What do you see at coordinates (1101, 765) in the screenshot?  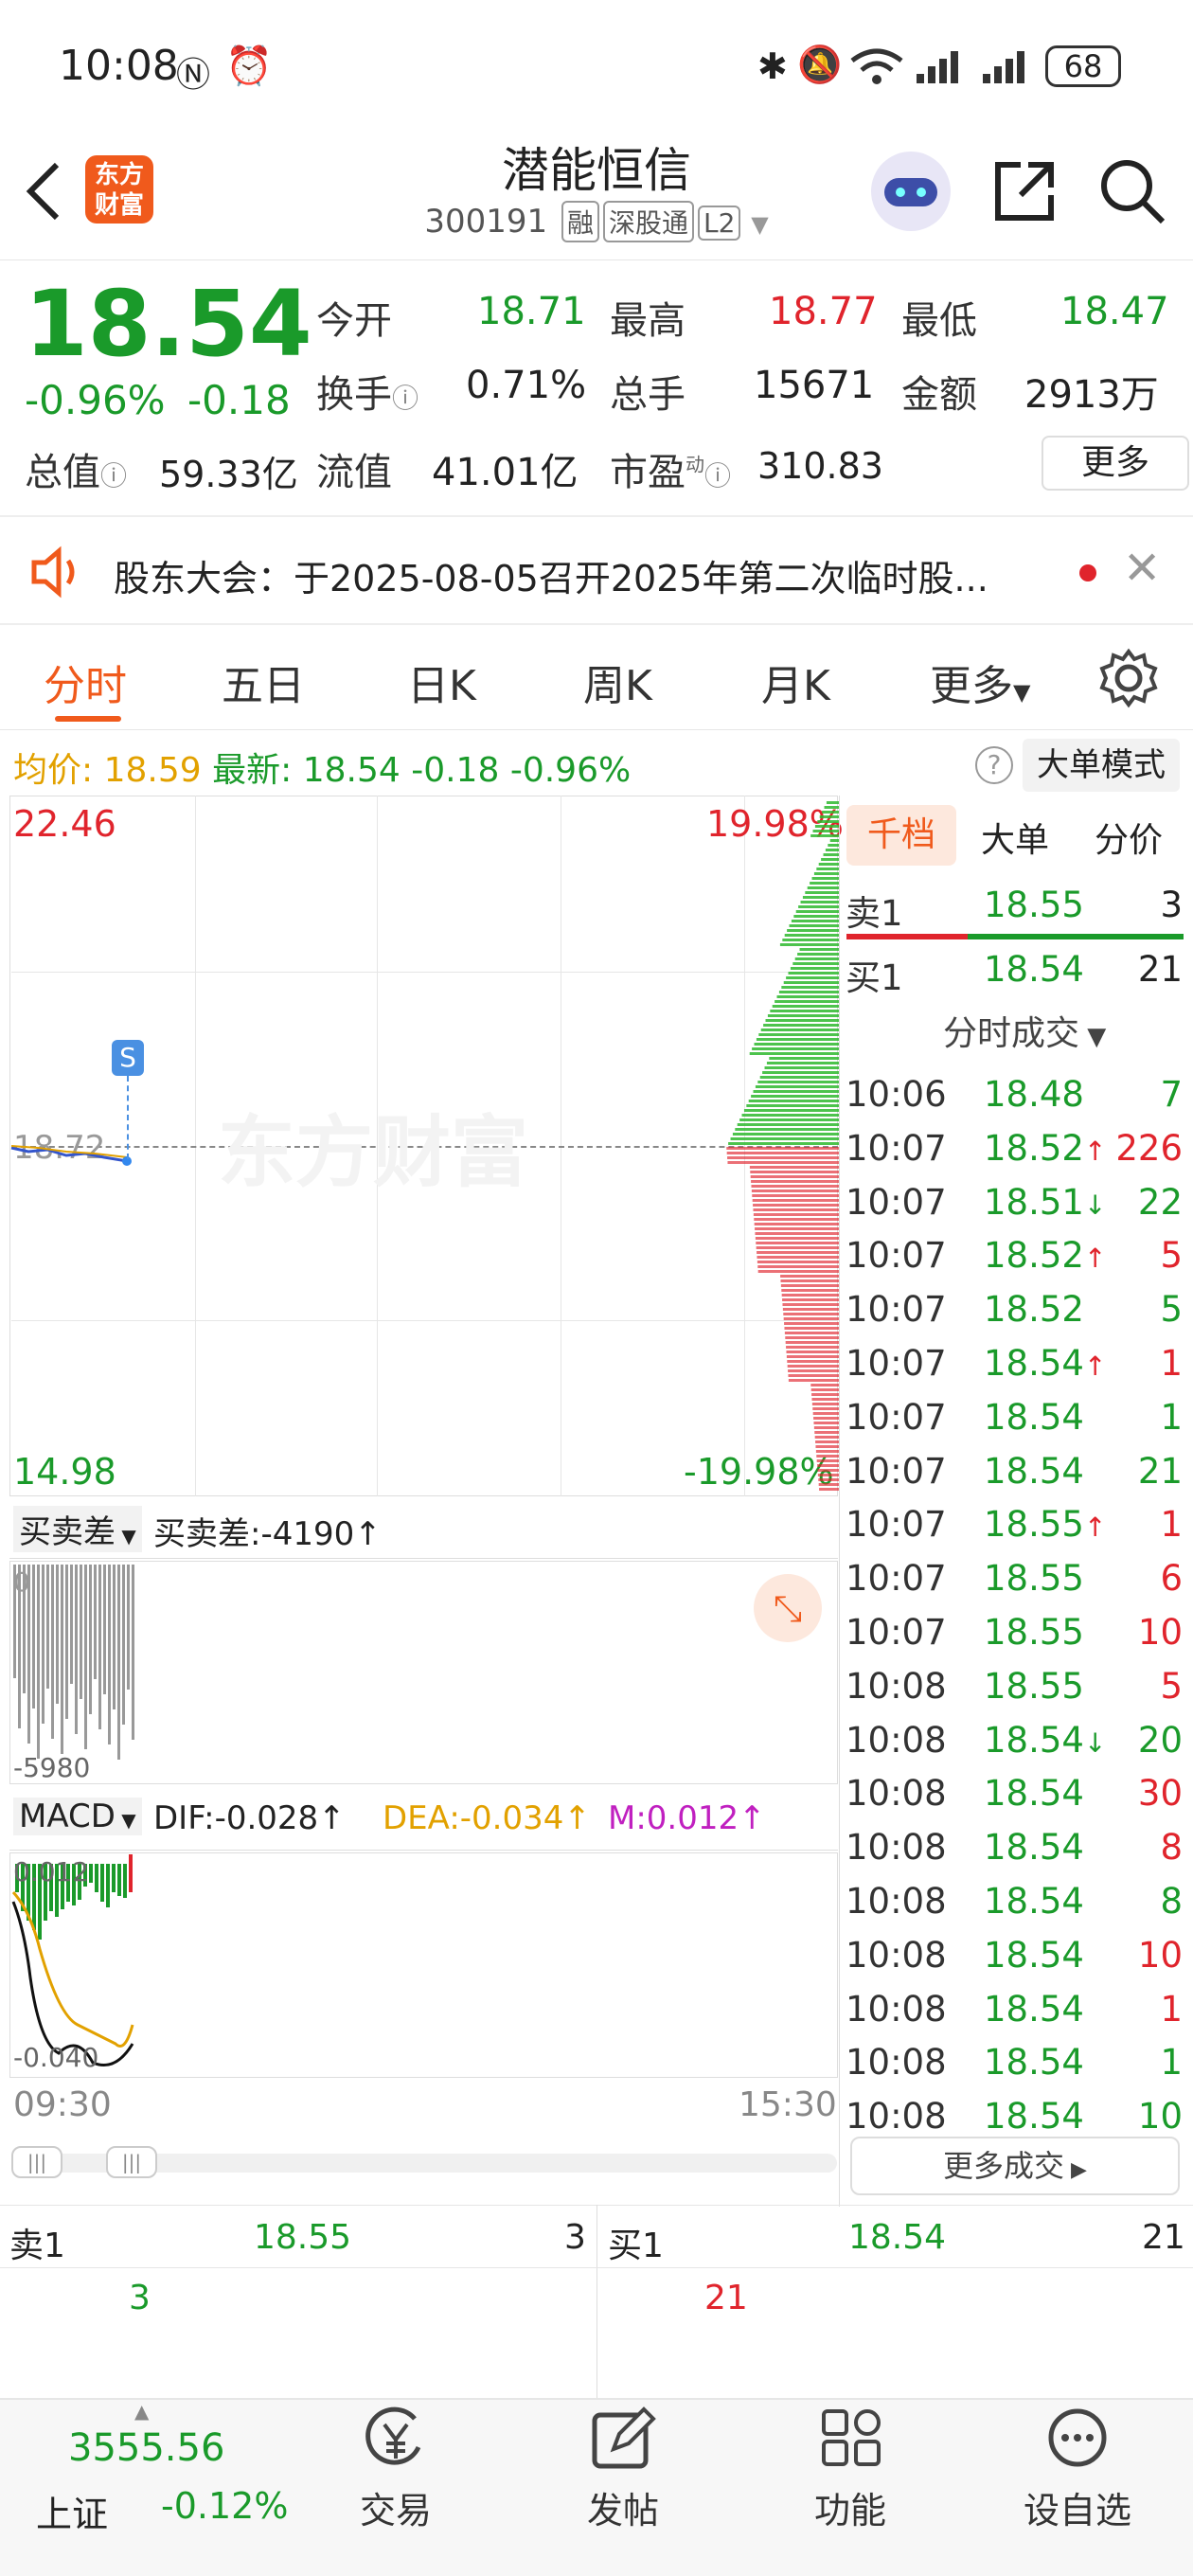 I see `large-order-mode-button: 大单模式` at bounding box center [1101, 765].